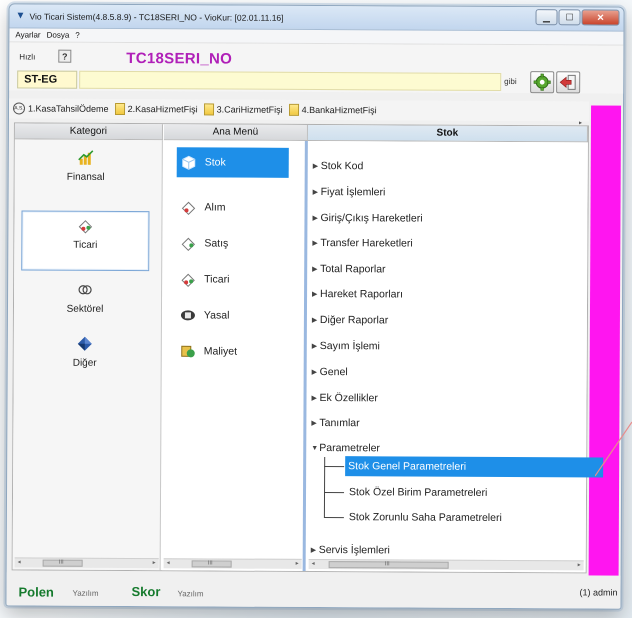  I want to click on tab-kasa-tahsil-odeme: A.S. 1.KasaTahsilÖdeme, so click(61, 108).